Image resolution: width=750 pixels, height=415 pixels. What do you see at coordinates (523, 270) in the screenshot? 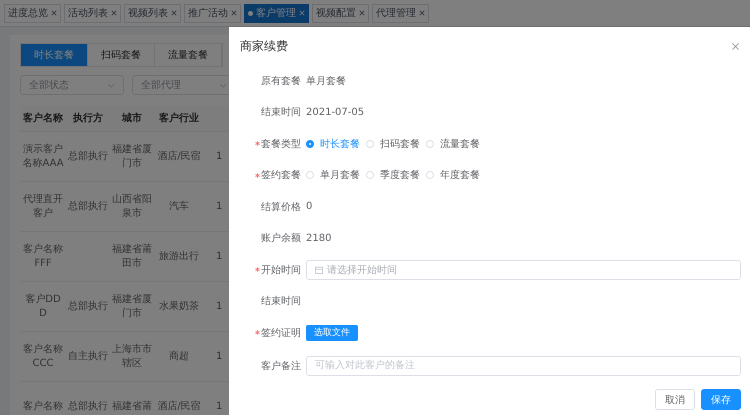
I see `date-field: 请选择开始时间` at bounding box center [523, 270].